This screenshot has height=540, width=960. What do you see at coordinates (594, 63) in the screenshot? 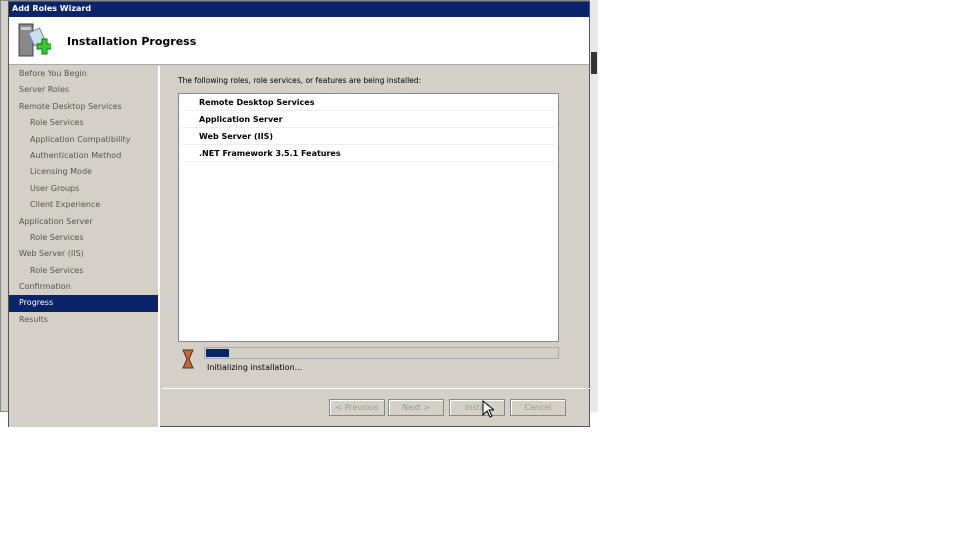
I see `scrollbar-thumb` at bounding box center [594, 63].